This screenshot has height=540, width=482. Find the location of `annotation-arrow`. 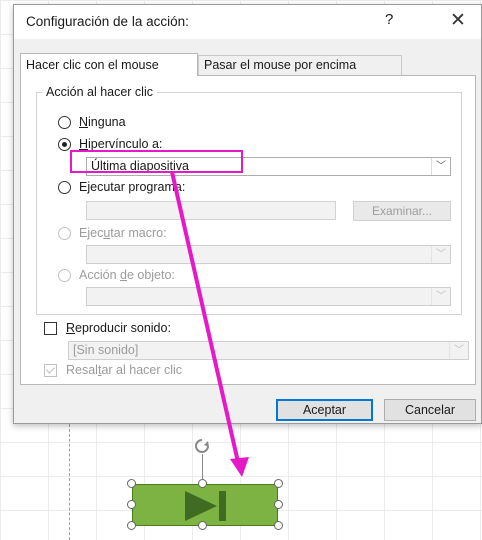

annotation-arrow is located at coordinates (209, 324).